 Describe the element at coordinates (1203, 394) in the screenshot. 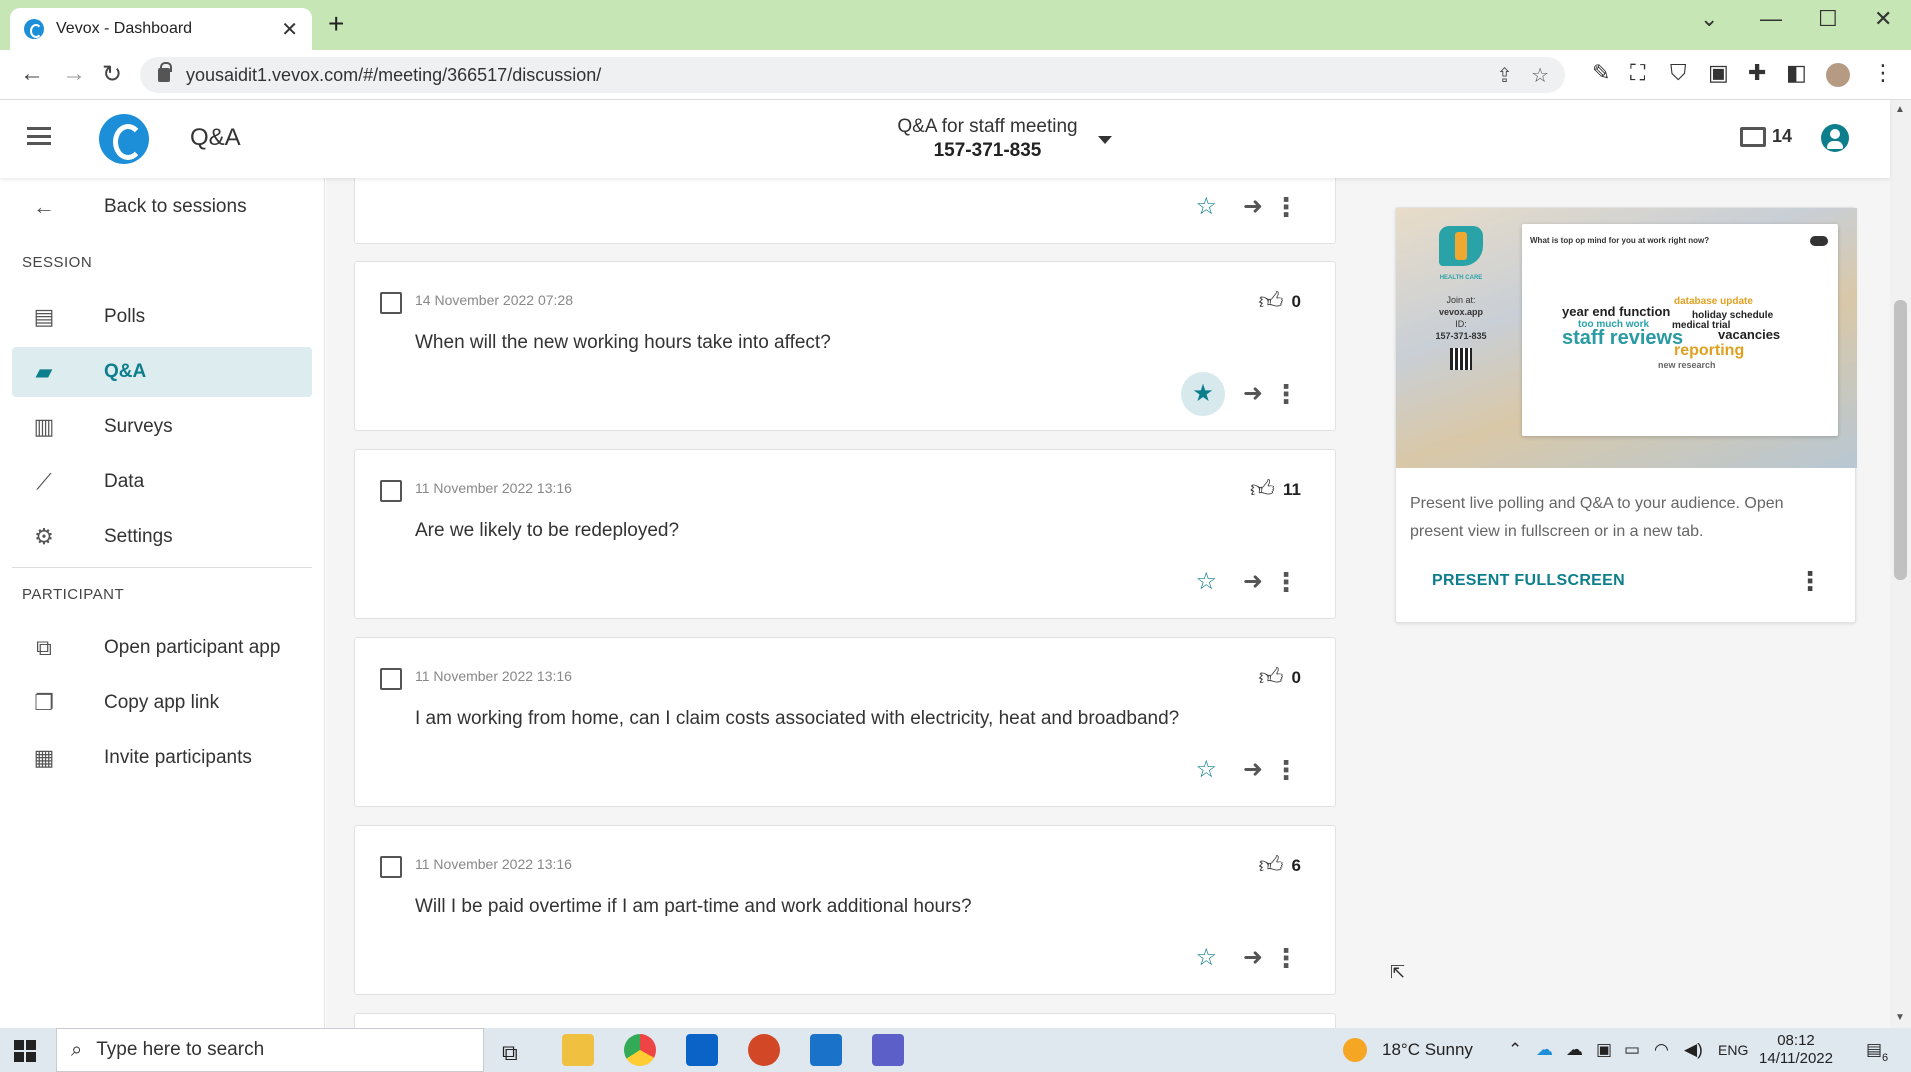

I see `star-filled-icon: ★` at that location.